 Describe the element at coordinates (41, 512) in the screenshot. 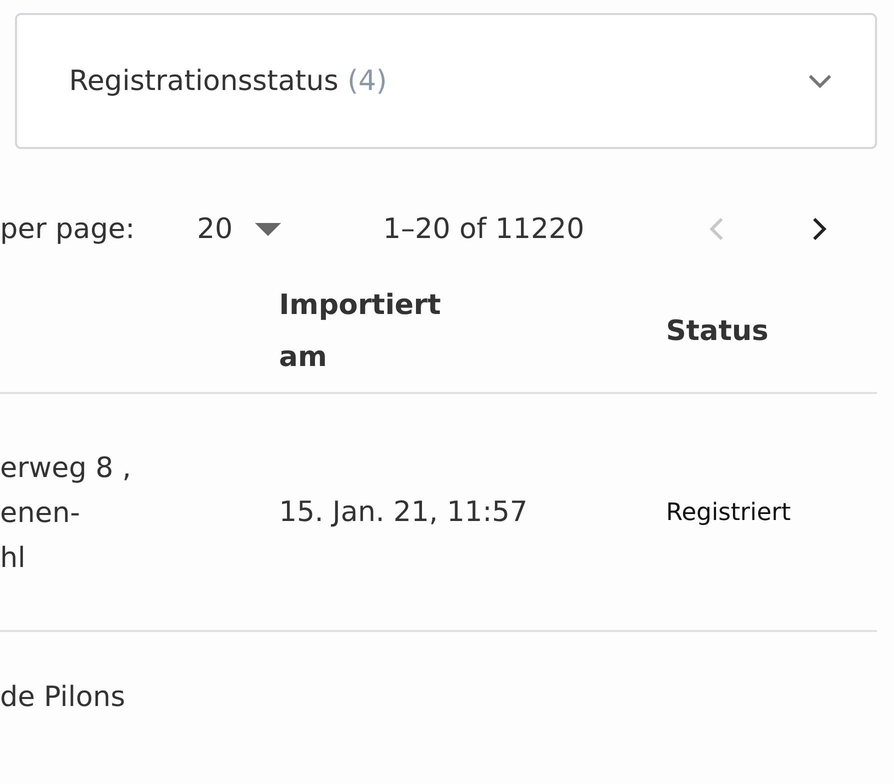

I see `address-line: enen-` at that location.